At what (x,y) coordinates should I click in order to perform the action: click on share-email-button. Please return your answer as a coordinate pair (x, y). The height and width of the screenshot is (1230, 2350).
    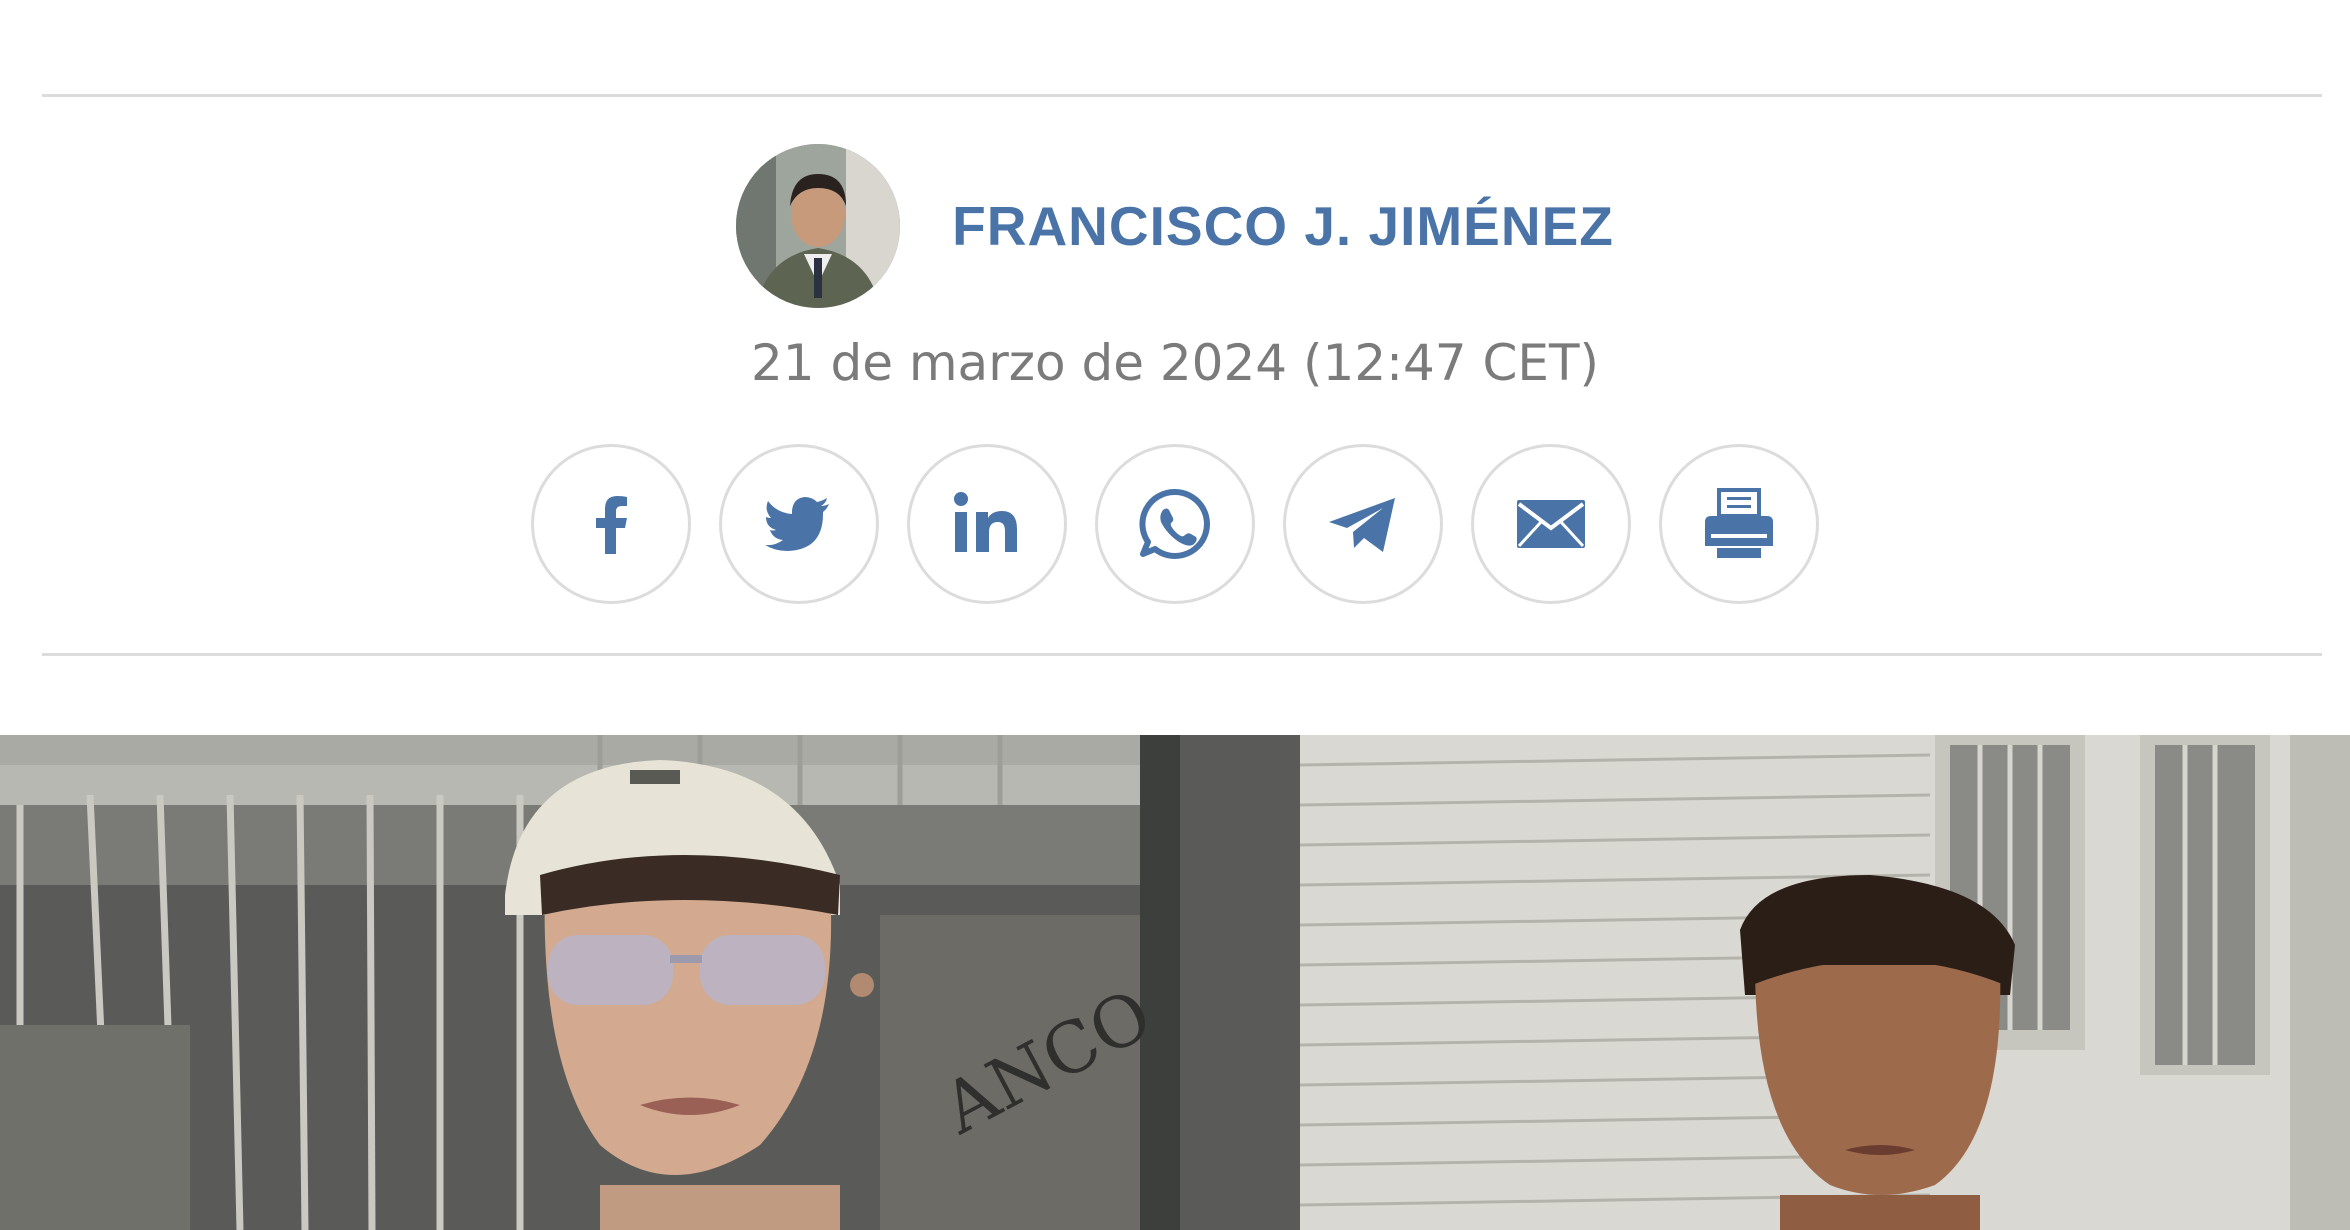
    Looking at the image, I should click on (1551, 524).